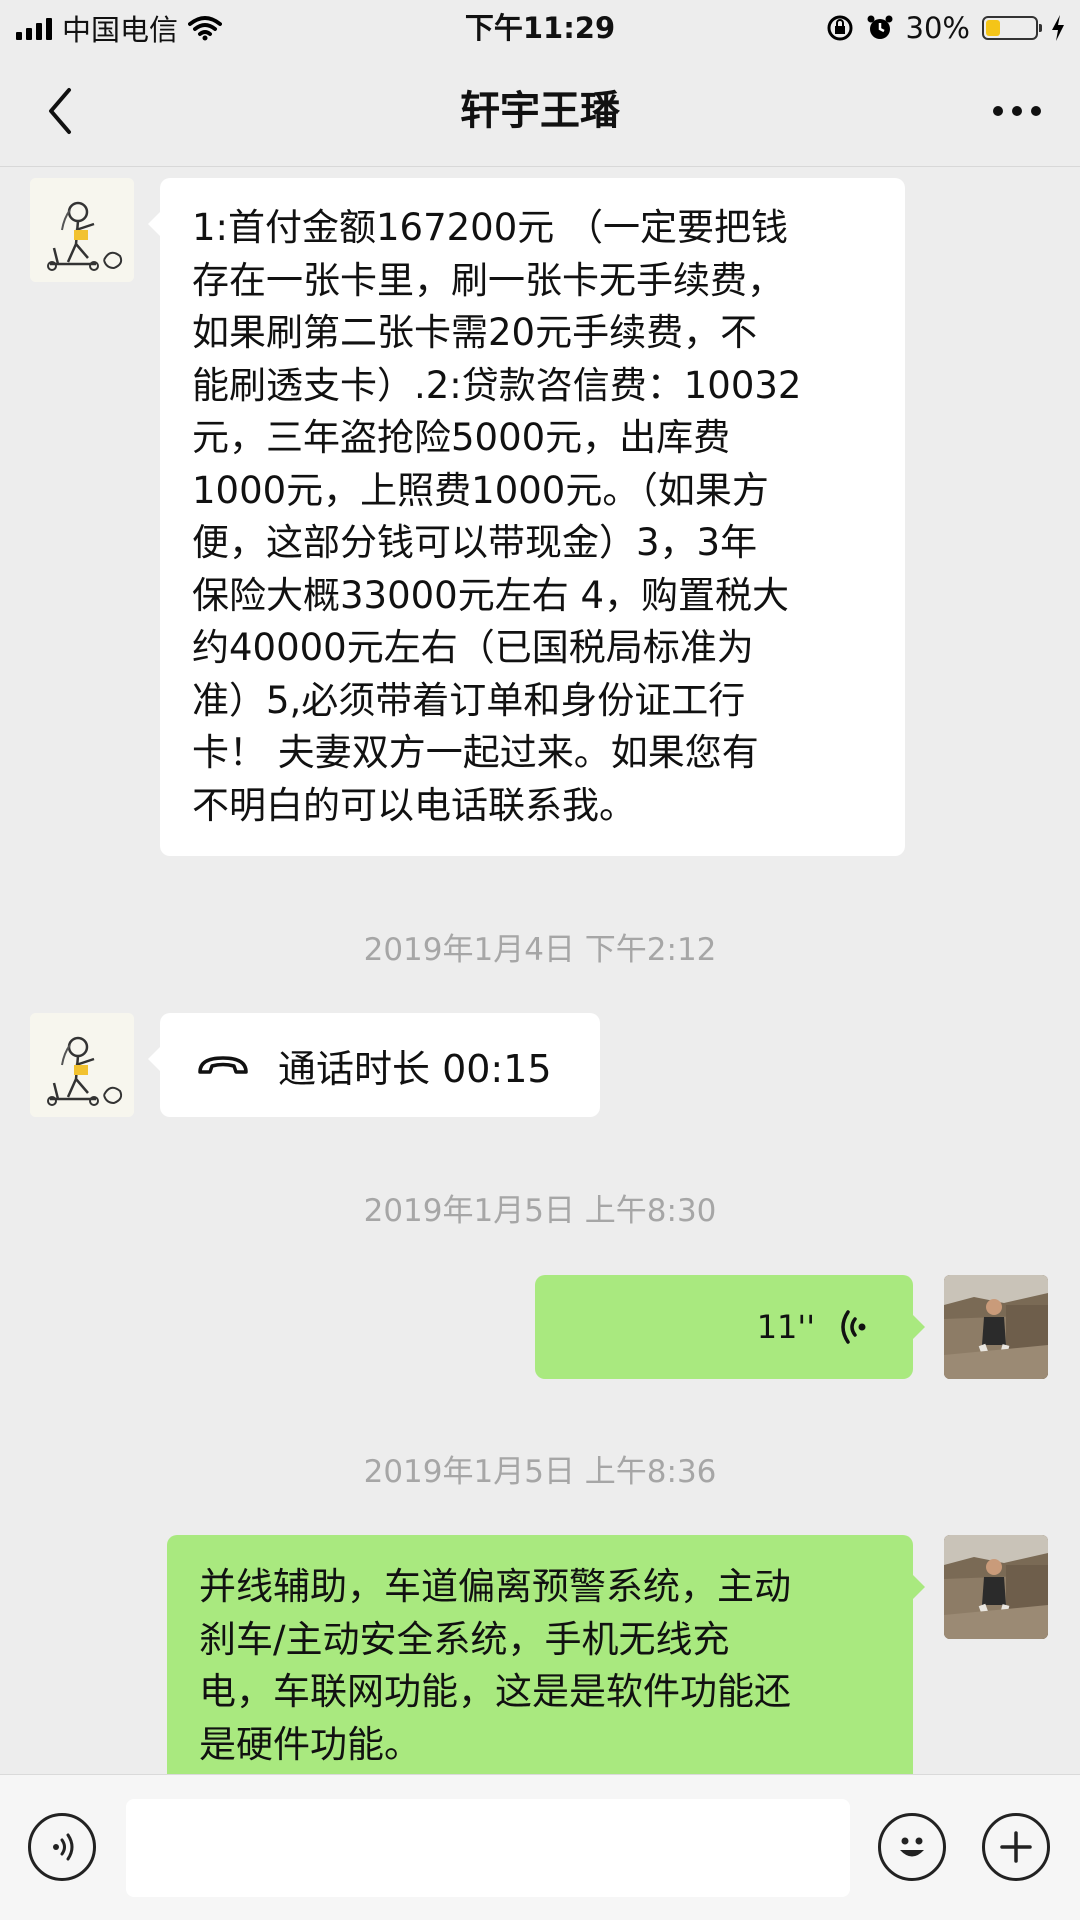 The width and height of the screenshot is (1080, 1920). I want to click on voice-message-bubble: 11'', so click(730, 1327).